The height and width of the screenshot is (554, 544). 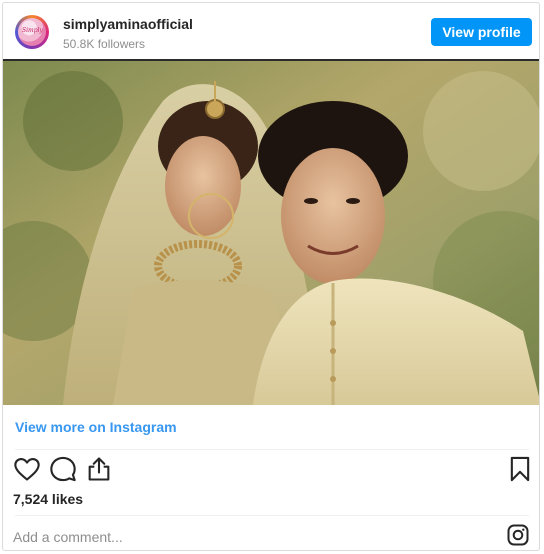 I want to click on action-bar, so click(x=271, y=471).